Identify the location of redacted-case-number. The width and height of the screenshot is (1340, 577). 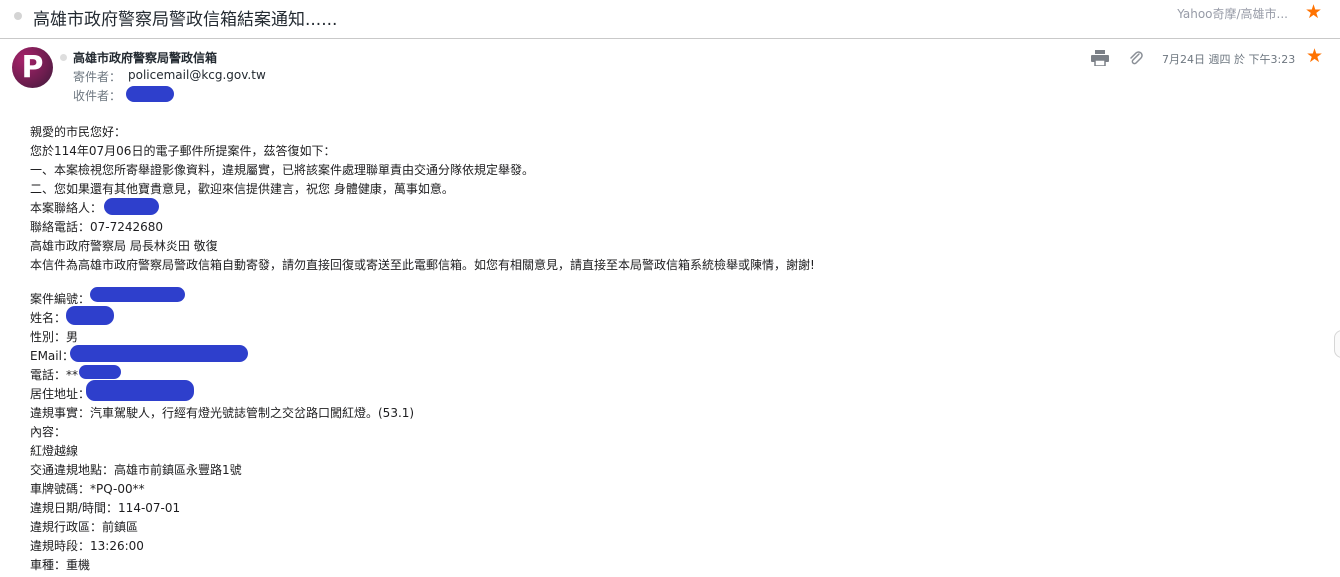
(137, 294).